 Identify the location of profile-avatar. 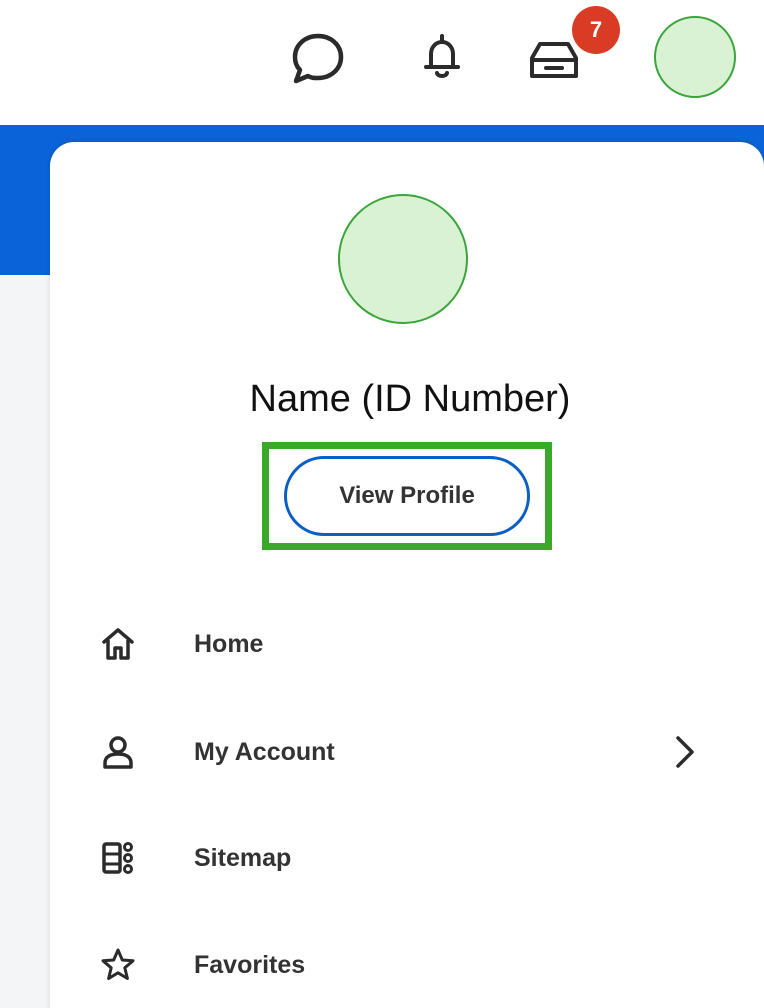
(403, 259).